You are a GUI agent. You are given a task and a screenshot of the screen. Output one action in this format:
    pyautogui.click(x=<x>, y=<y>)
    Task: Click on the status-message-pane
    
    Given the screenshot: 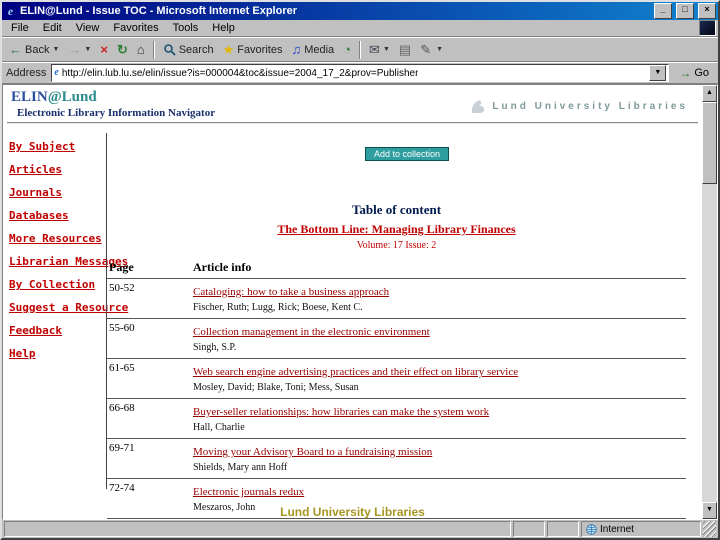 What is the action you would take?
    pyautogui.click(x=257, y=529)
    